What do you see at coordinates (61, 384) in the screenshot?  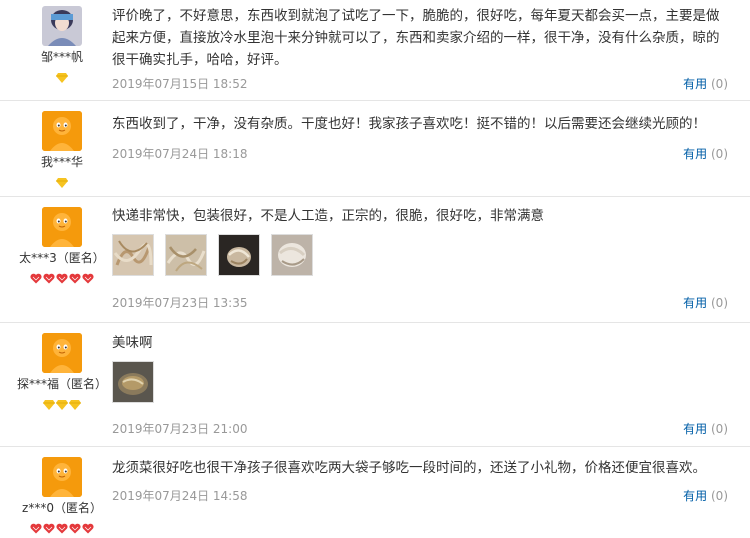 I see `username: 探***福（匿名）` at bounding box center [61, 384].